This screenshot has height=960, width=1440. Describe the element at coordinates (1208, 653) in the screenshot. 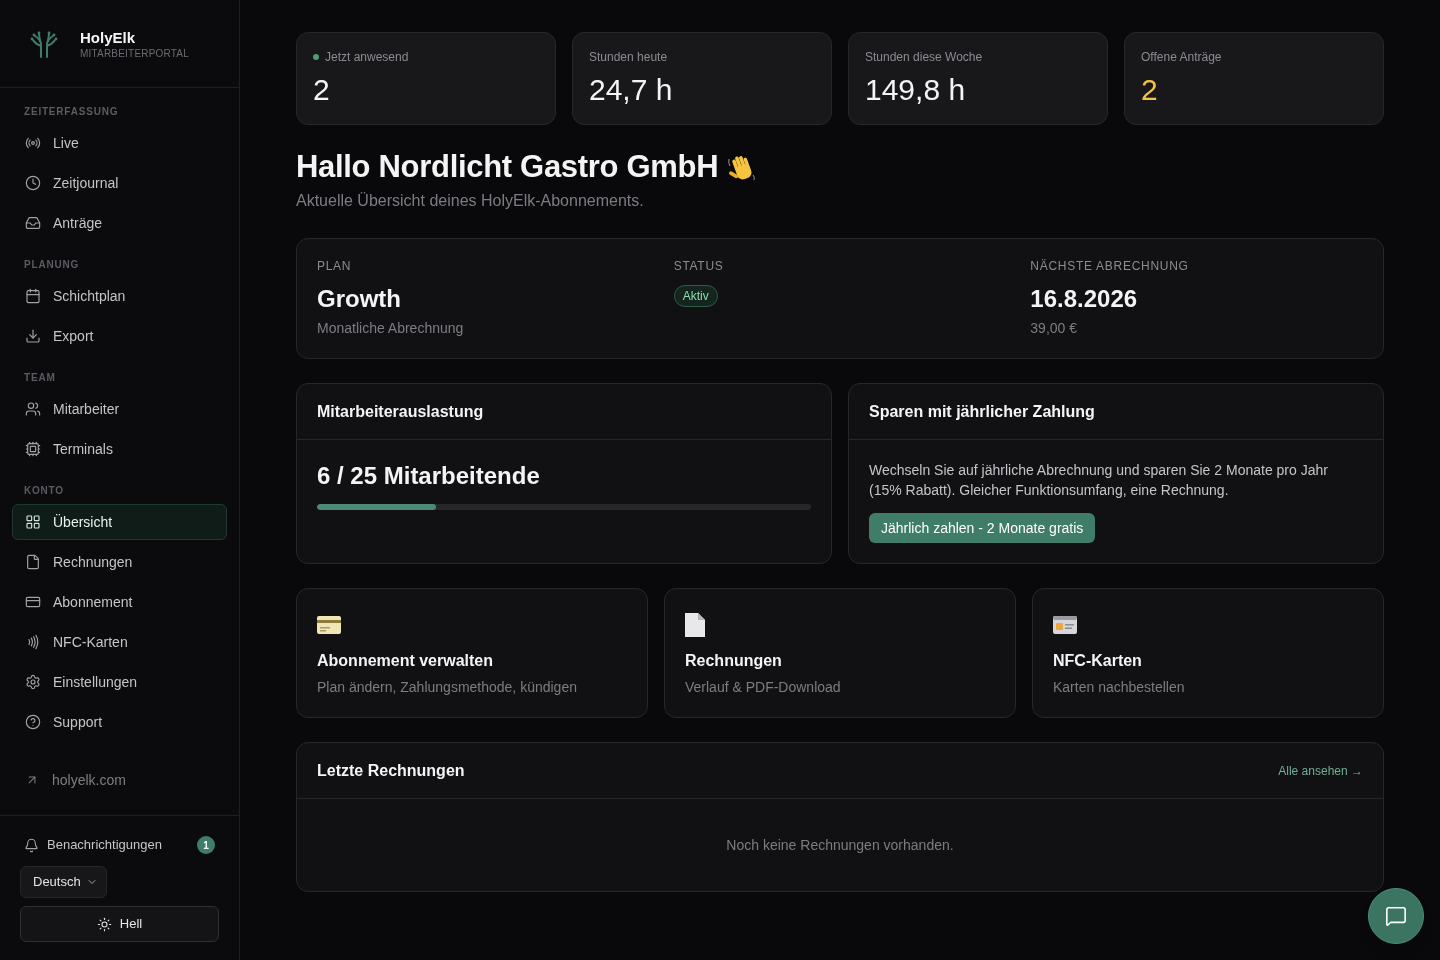

I see `quick-link-card: NFC-Karten Karten nachbestellen` at that location.